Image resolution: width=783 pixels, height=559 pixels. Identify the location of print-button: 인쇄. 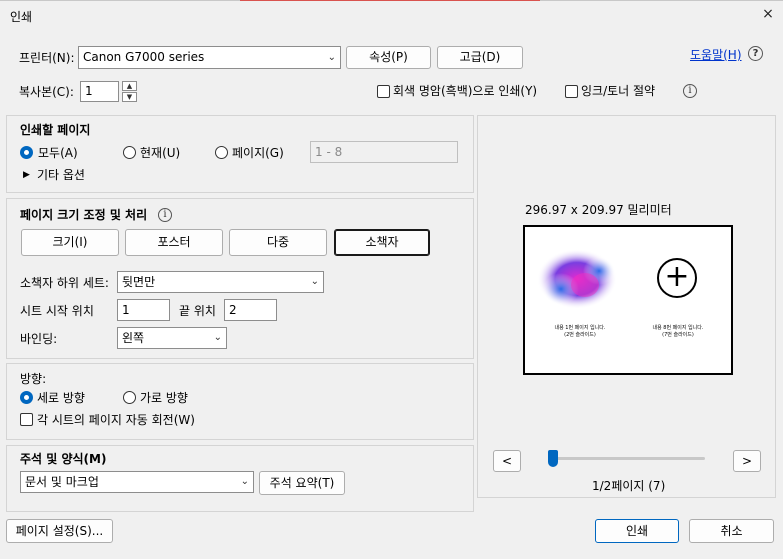
(637, 531).